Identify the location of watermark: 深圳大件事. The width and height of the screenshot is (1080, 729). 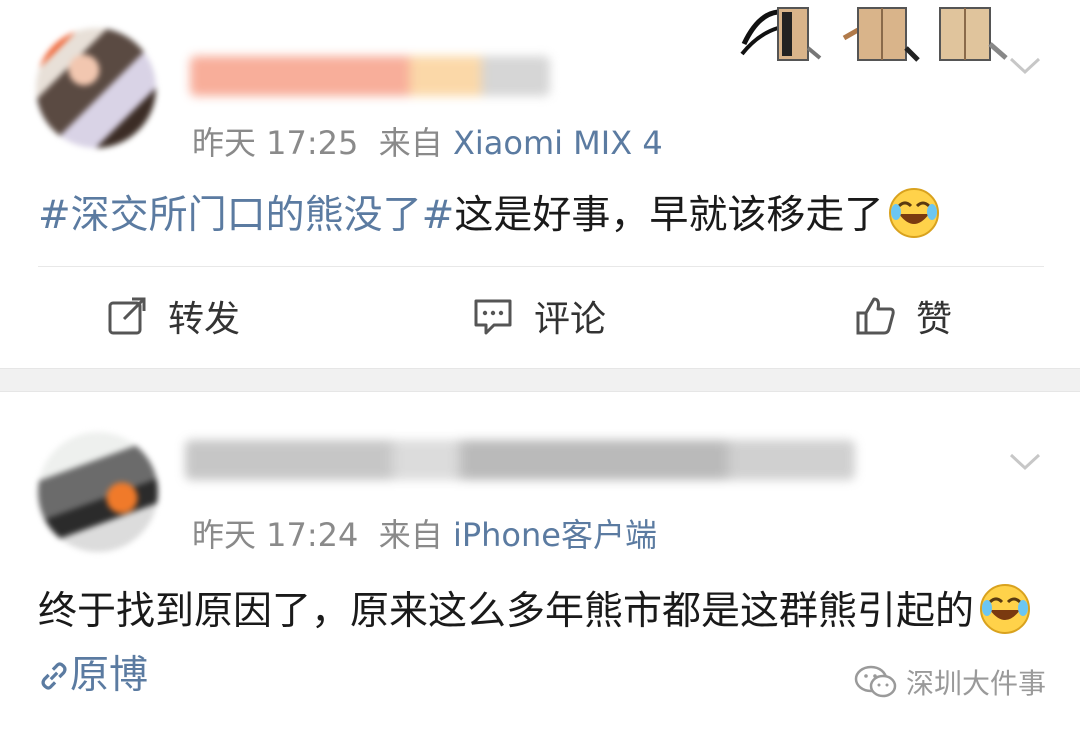
(950, 682).